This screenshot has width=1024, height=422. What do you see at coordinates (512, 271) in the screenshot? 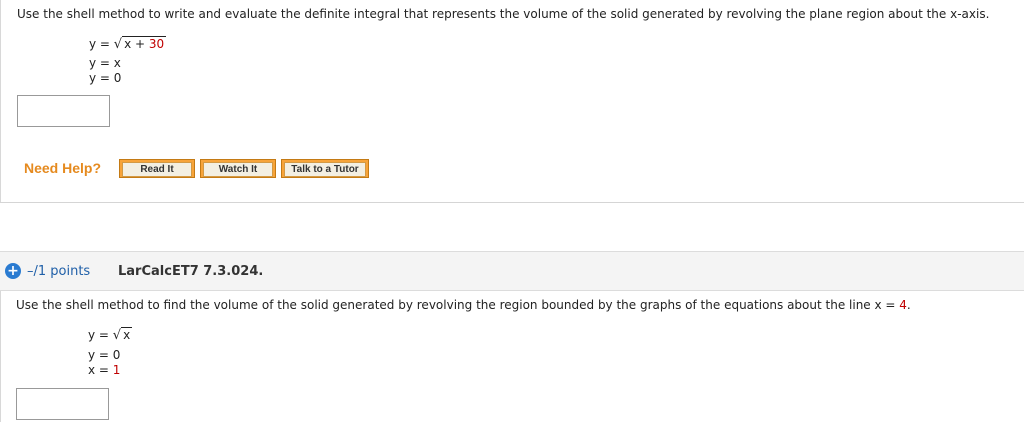
I see `question-2-header: + –/1 points LarCalcET7 7.3.024.` at bounding box center [512, 271].